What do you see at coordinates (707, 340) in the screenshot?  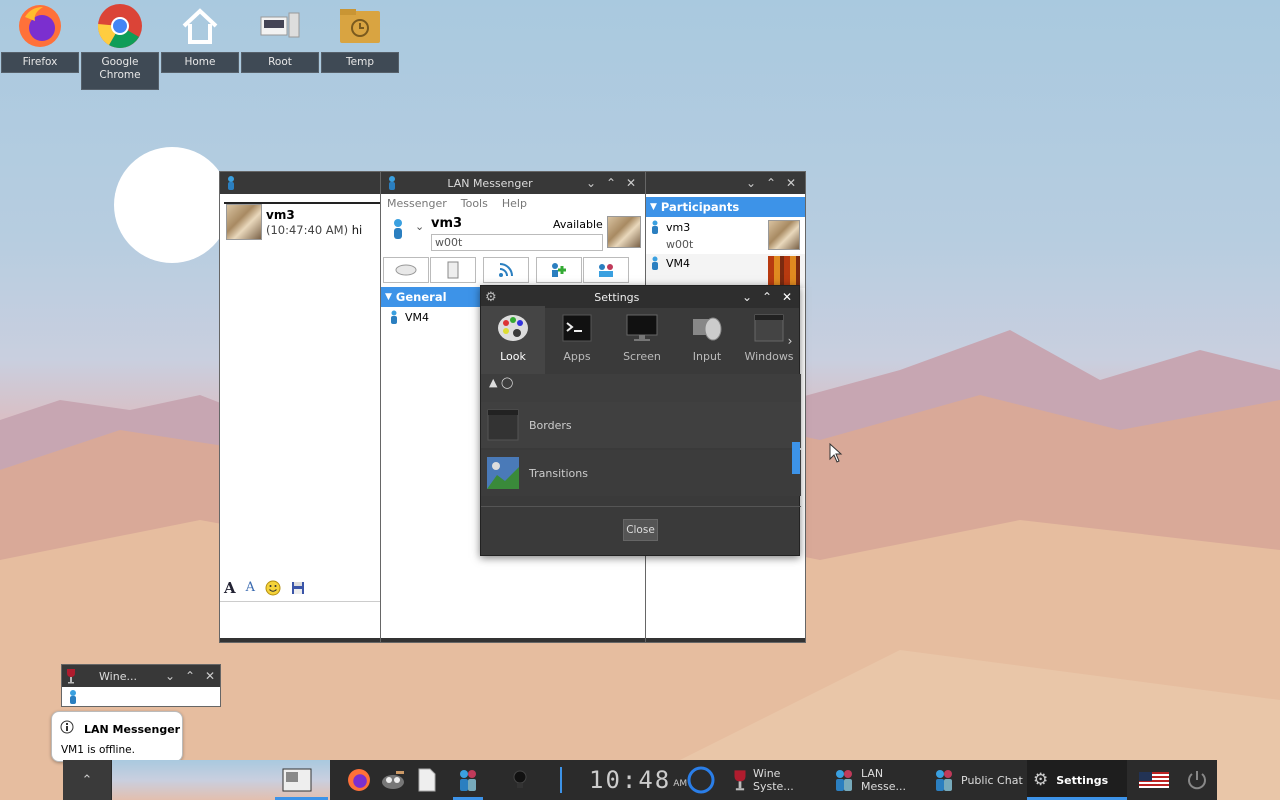 I see `tab-input: Input` at bounding box center [707, 340].